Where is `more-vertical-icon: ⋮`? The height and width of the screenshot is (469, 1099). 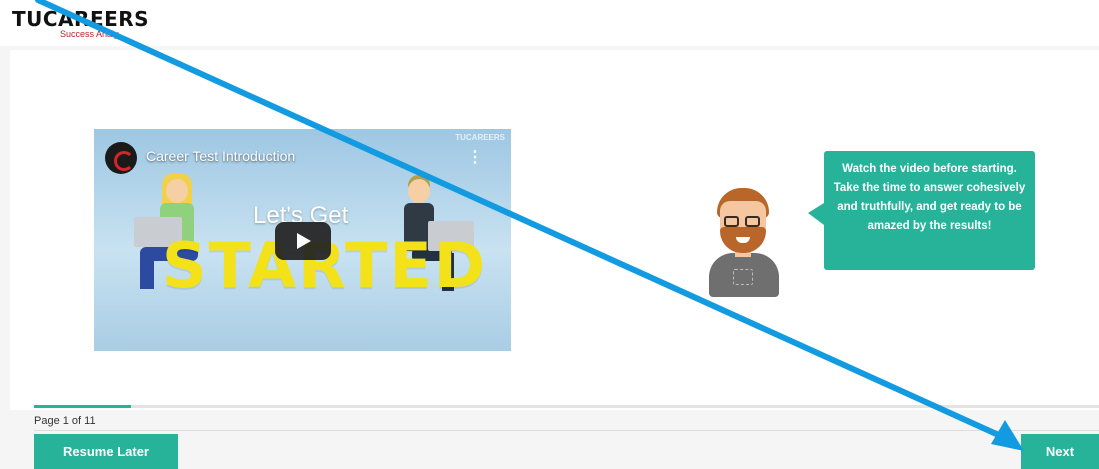
more-vertical-icon: ⋮ is located at coordinates (475, 157).